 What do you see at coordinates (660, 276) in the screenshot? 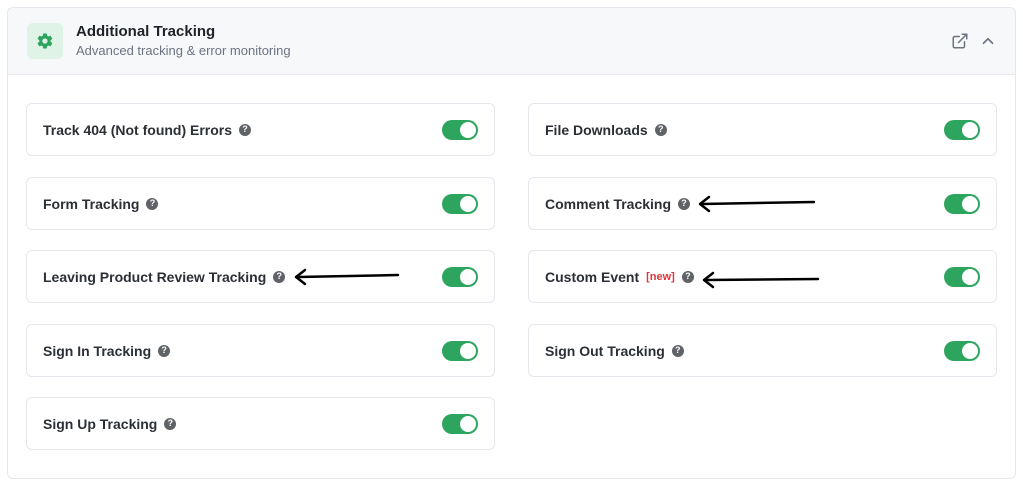
I see `new-badge: [new]` at bounding box center [660, 276].